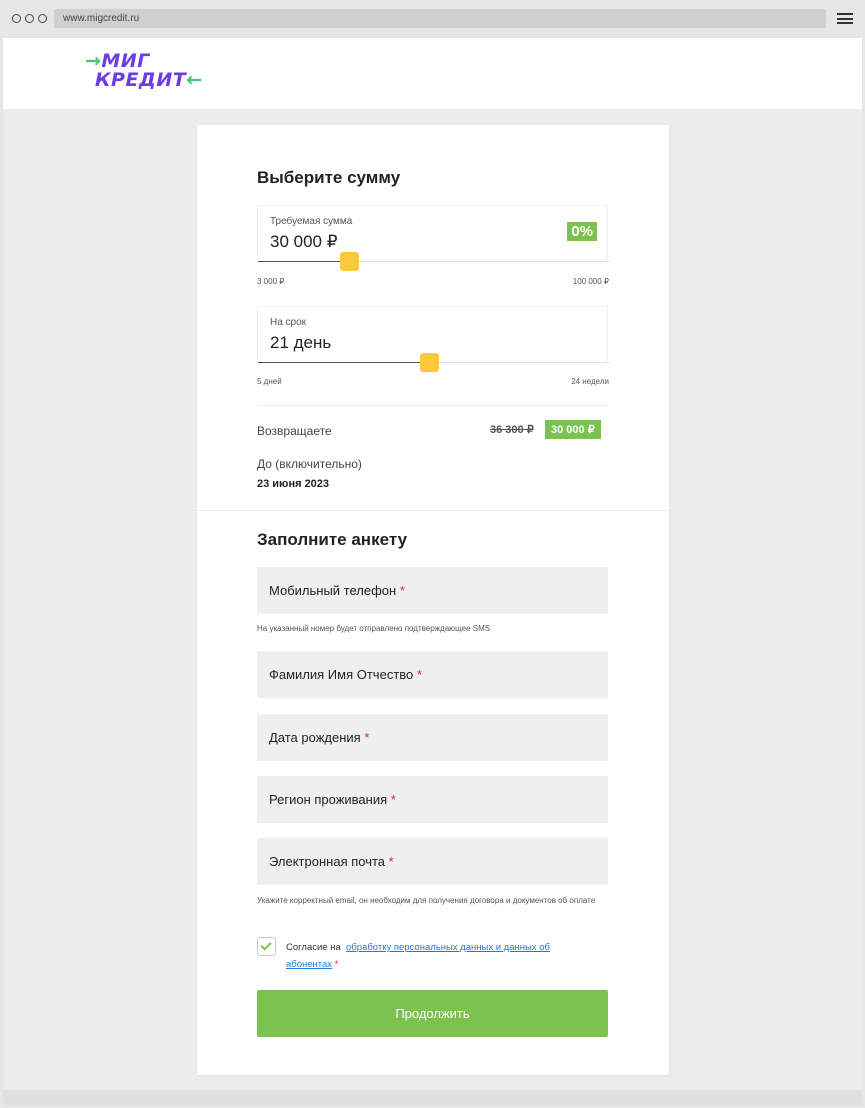  I want to click on term-label: На срок, so click(288, 322).